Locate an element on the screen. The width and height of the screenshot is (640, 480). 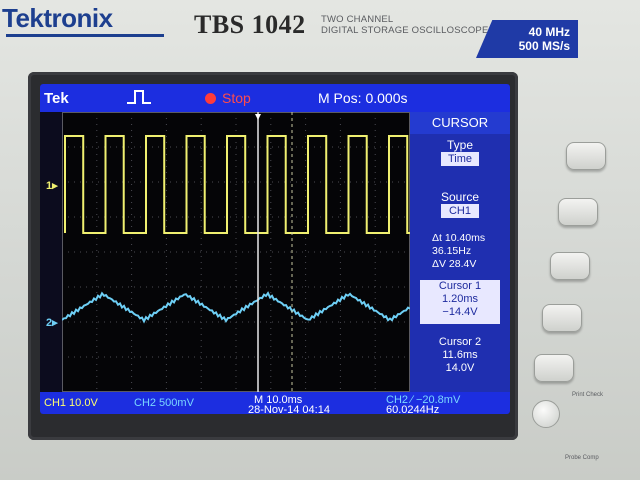
cursor1-box: Cursor 1 1.20ms −14.4V is located at coordinates (460, 302).